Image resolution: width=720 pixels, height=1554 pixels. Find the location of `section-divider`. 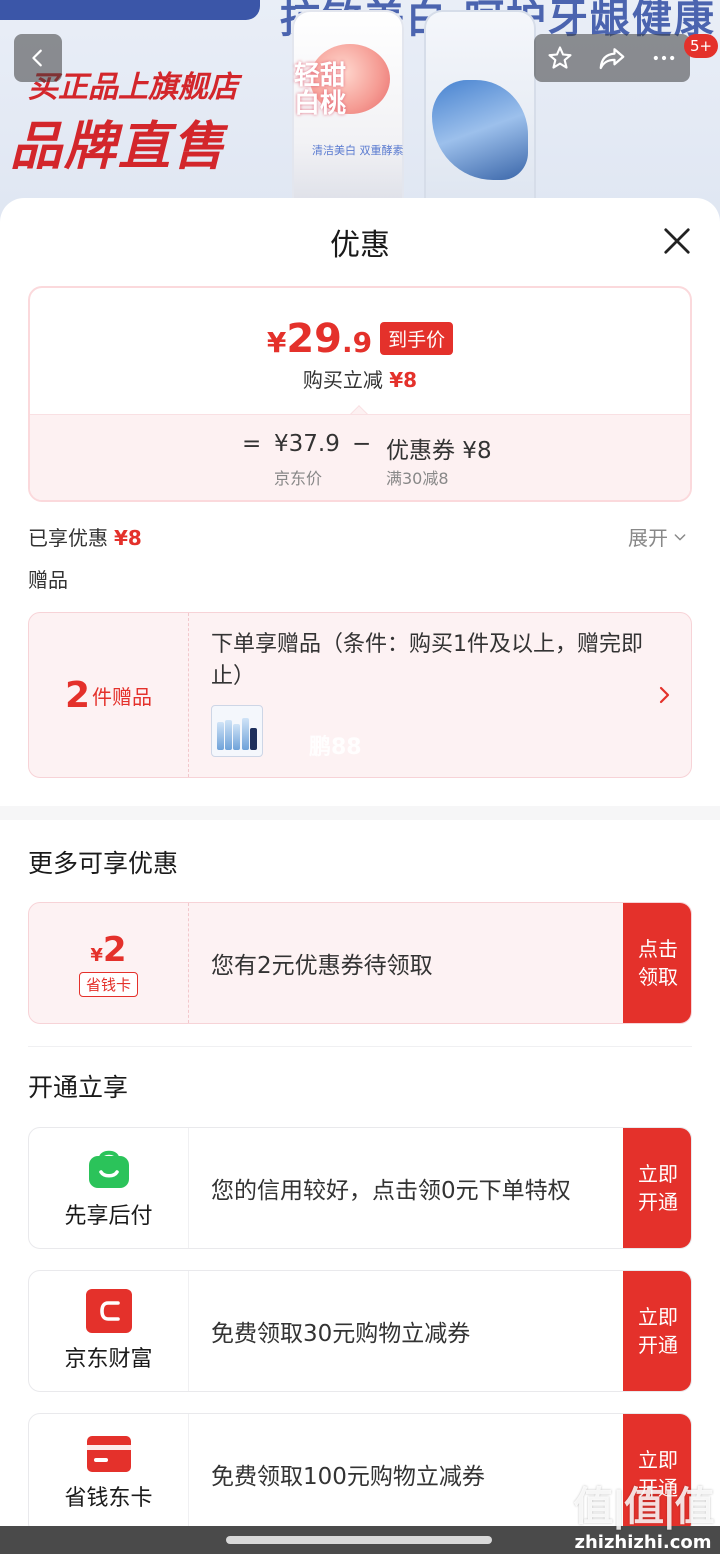

section-divider is located at coordinates (360, 813).